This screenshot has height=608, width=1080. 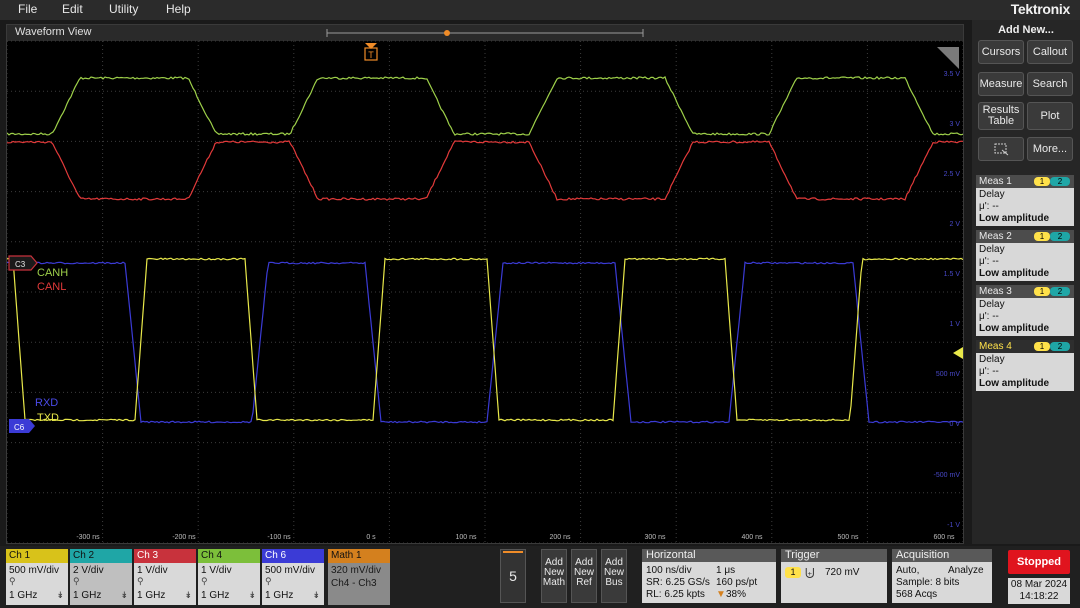 I want to click on trigger-level-arrow, so click(x=958, y=353).